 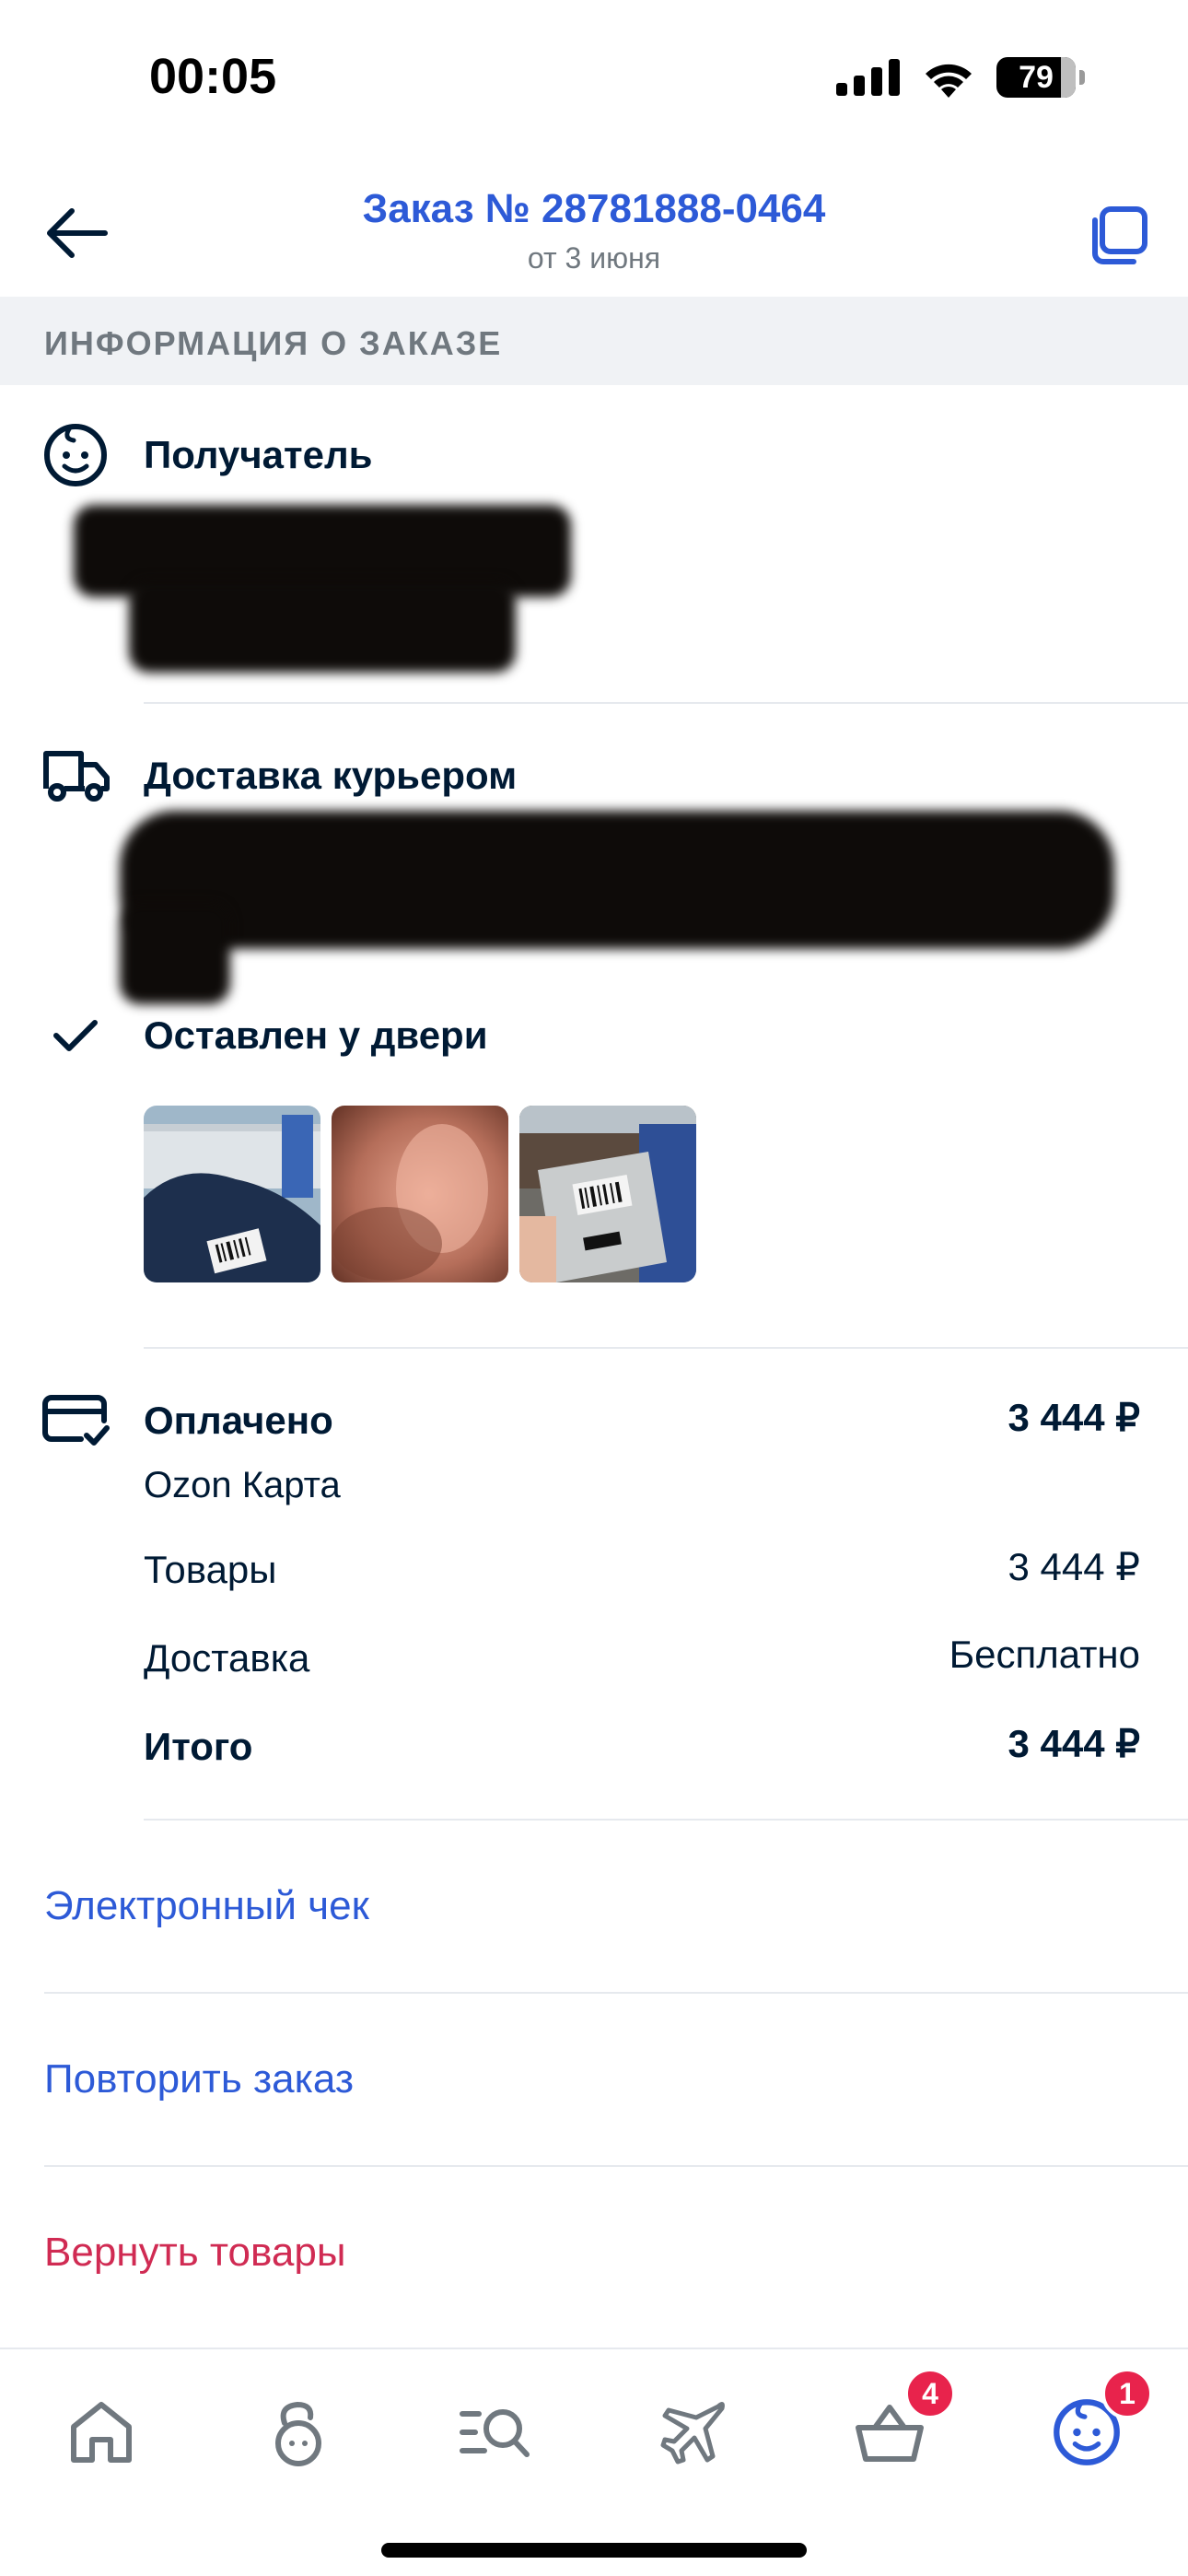 I want to click on battery-indicator: 79, so click(x=1036, y=77).